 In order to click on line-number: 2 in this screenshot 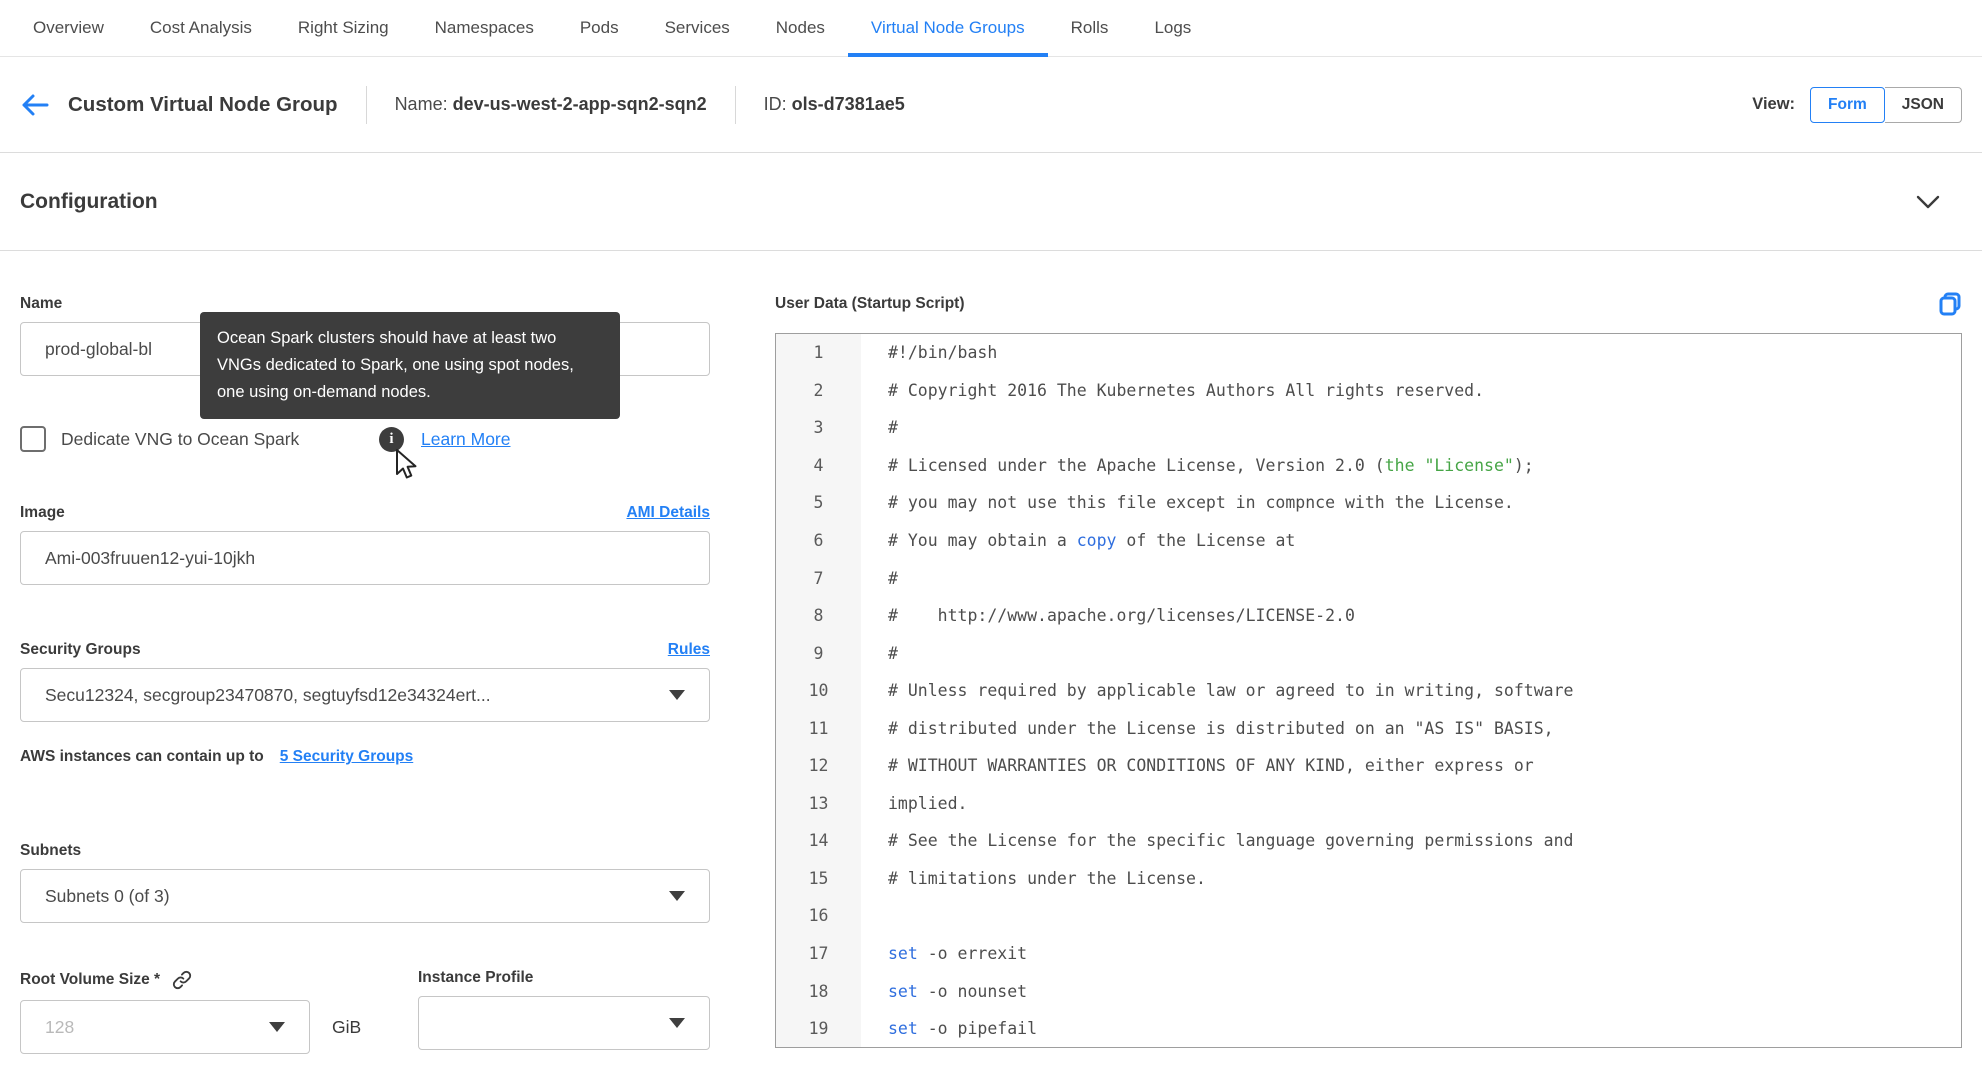, I will do `click(818, 390)`.